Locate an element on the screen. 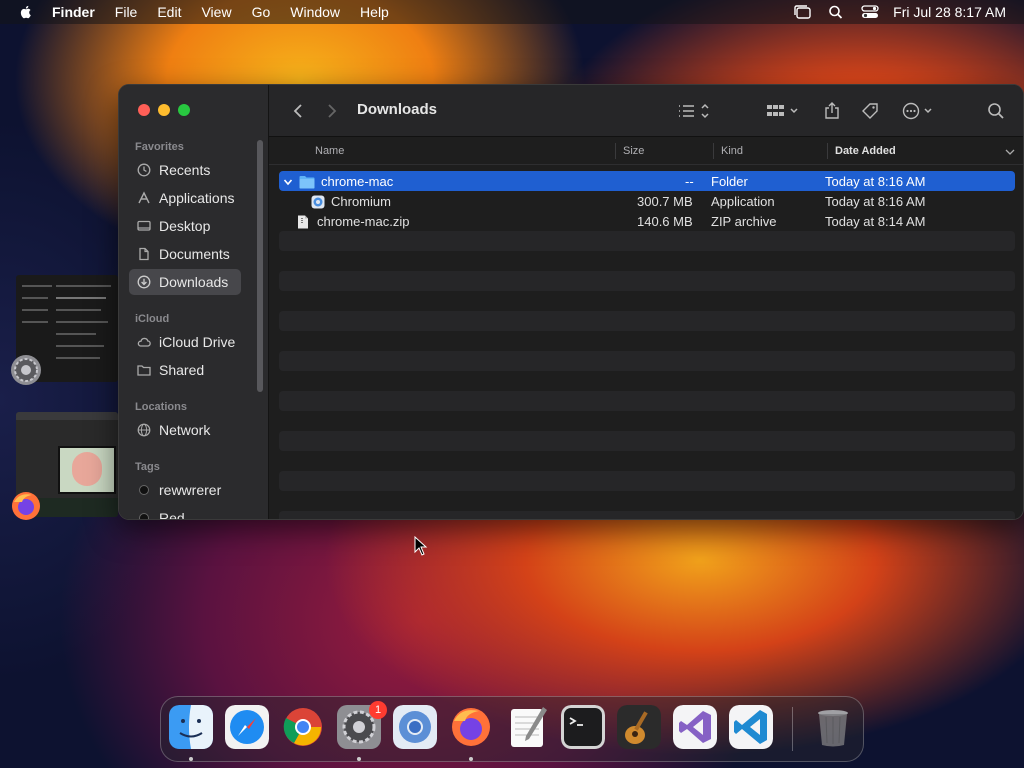  menu-help: Help is located at coordinates (374, 12).